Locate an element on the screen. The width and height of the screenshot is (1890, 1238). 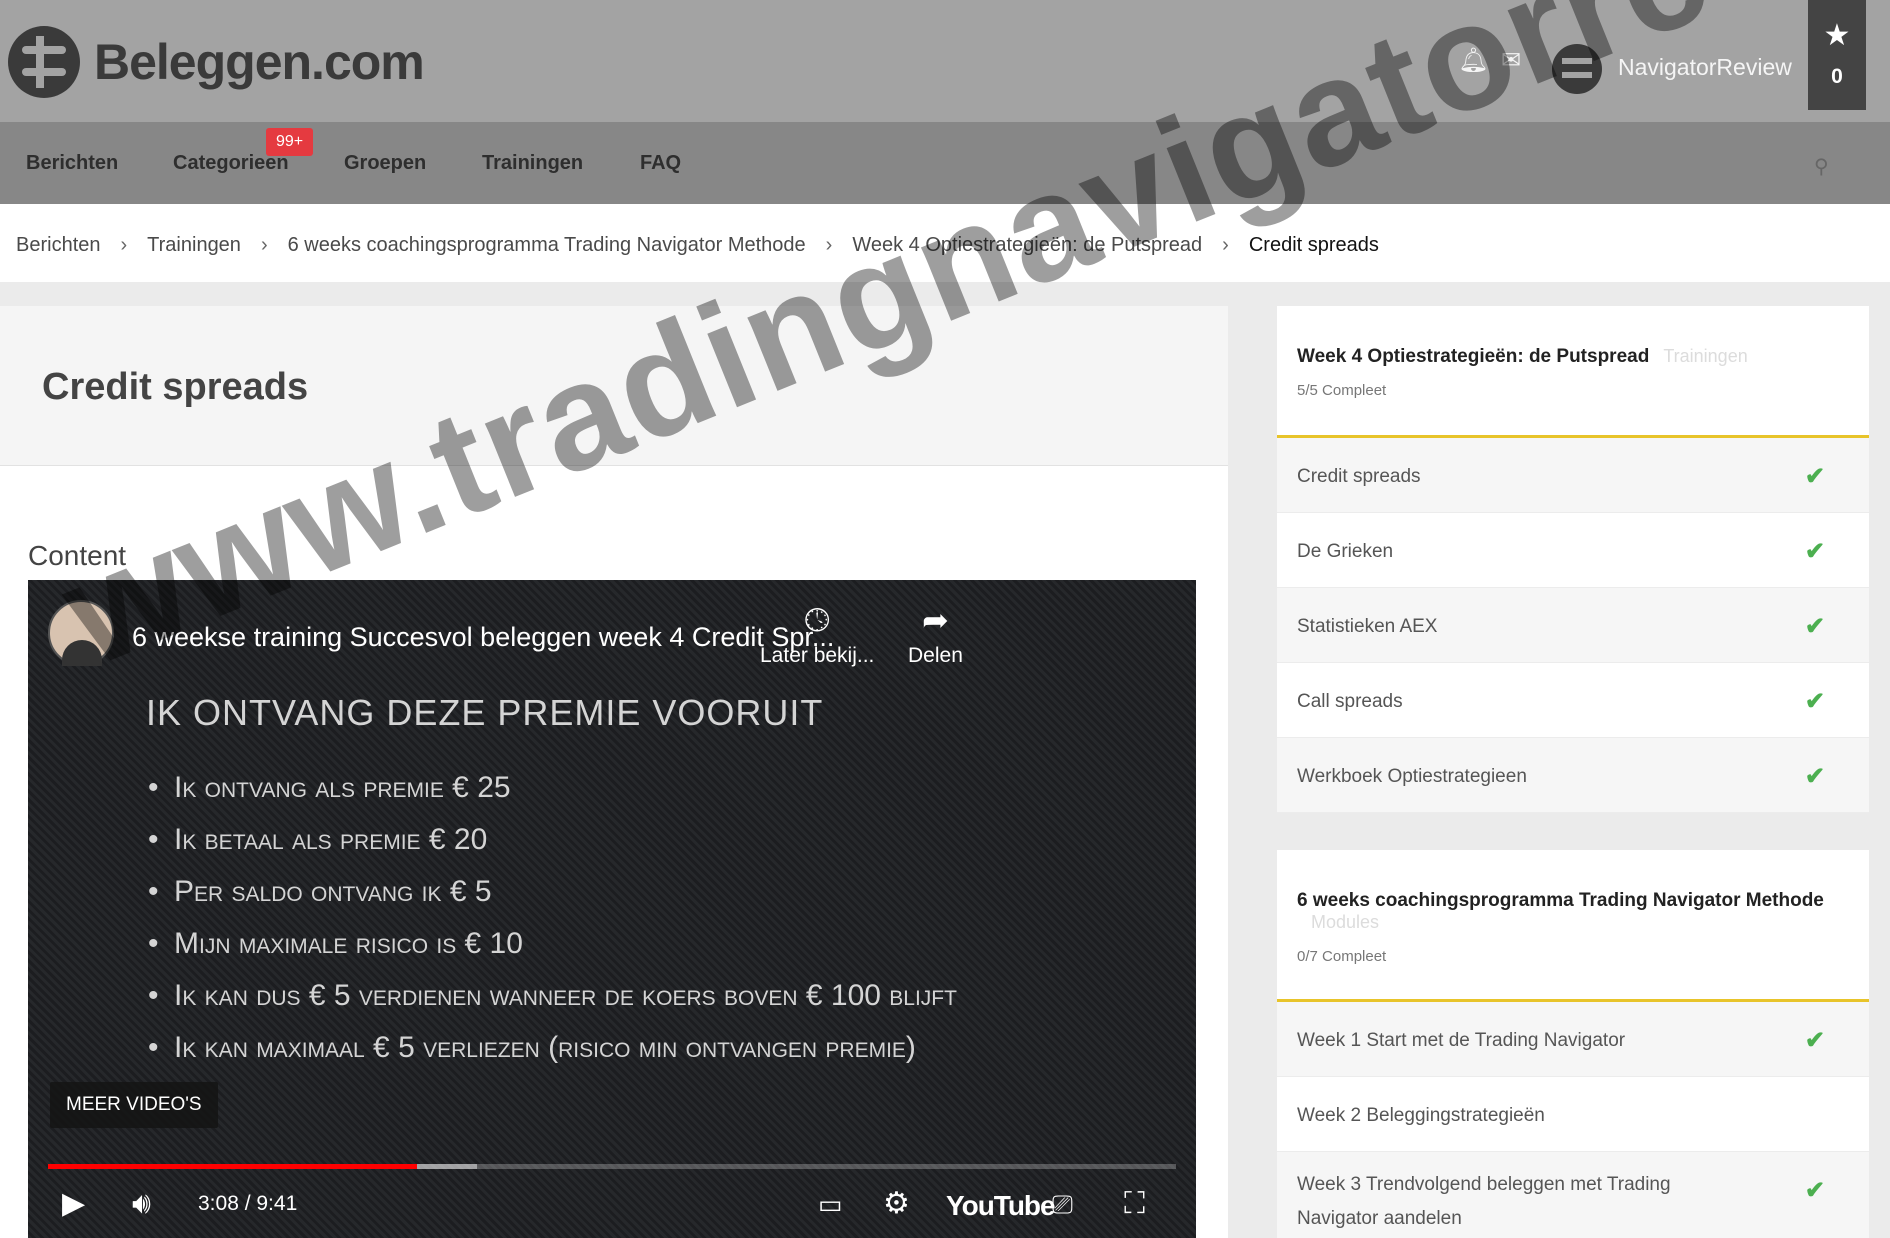
module-item: Week 2 Beleggingstrategieën is located at coordinates (1573, 1114).